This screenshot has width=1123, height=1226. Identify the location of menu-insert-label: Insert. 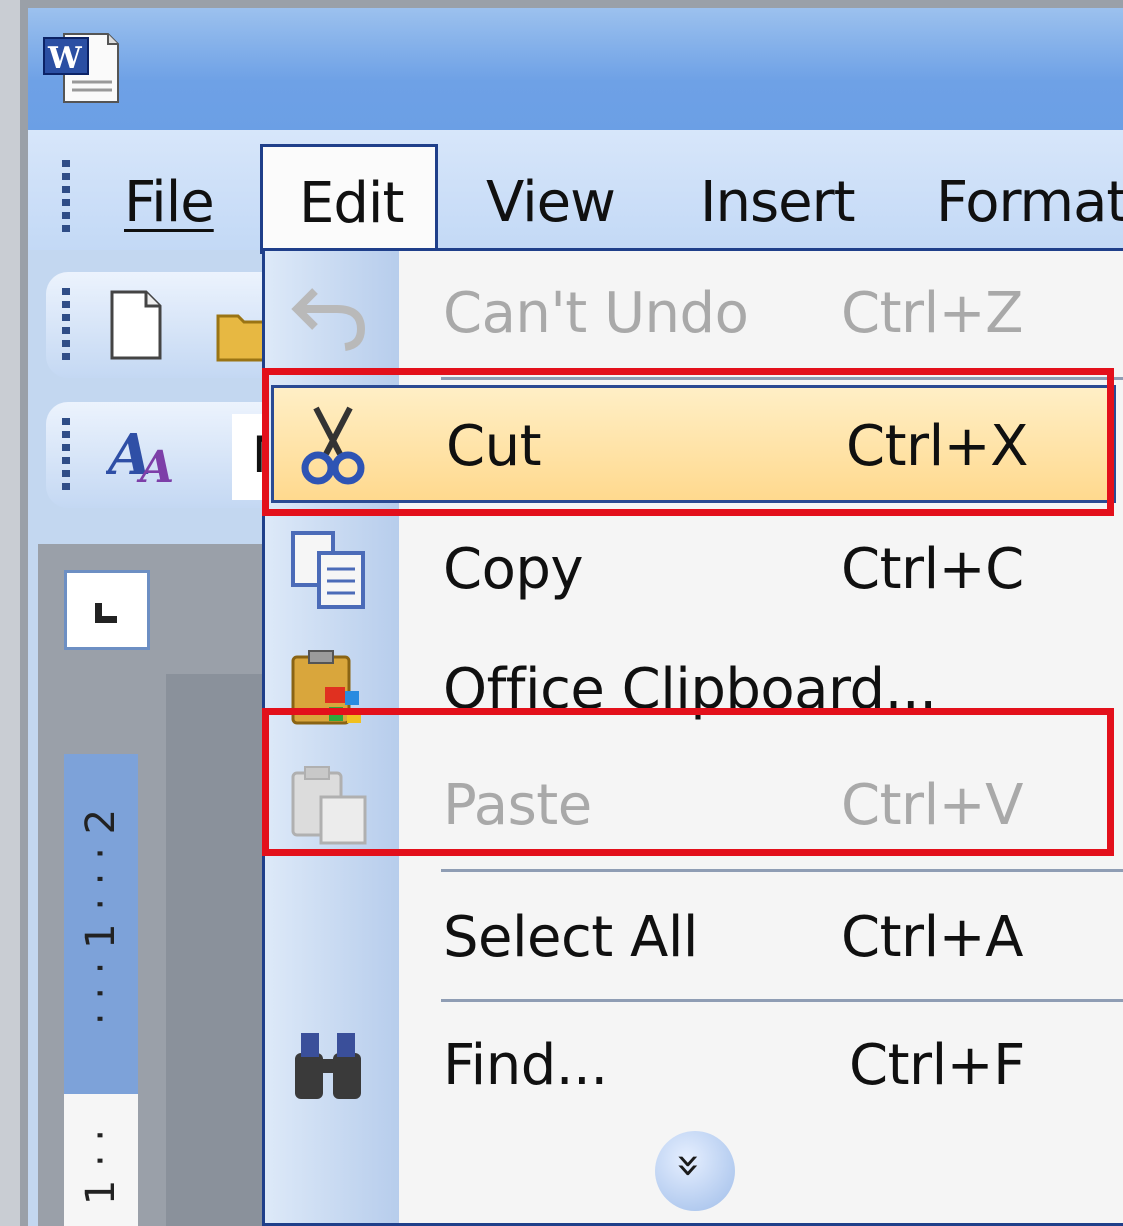
(778, 202).